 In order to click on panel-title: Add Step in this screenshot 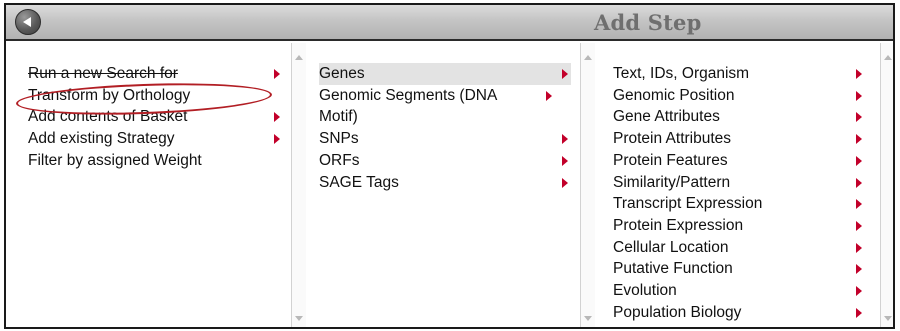, I will do `click(648, 22)`.